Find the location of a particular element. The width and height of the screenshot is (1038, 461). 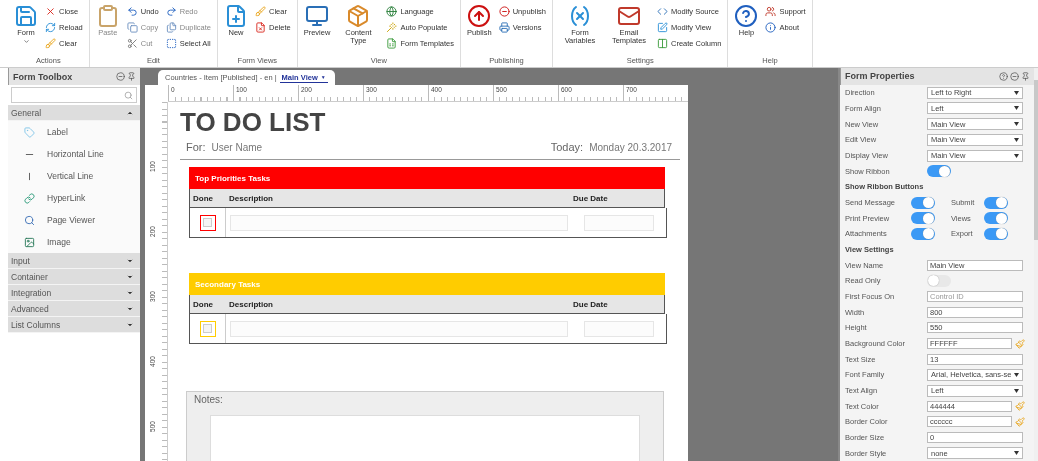

select-all-icon is located at coordinates (171, 43).